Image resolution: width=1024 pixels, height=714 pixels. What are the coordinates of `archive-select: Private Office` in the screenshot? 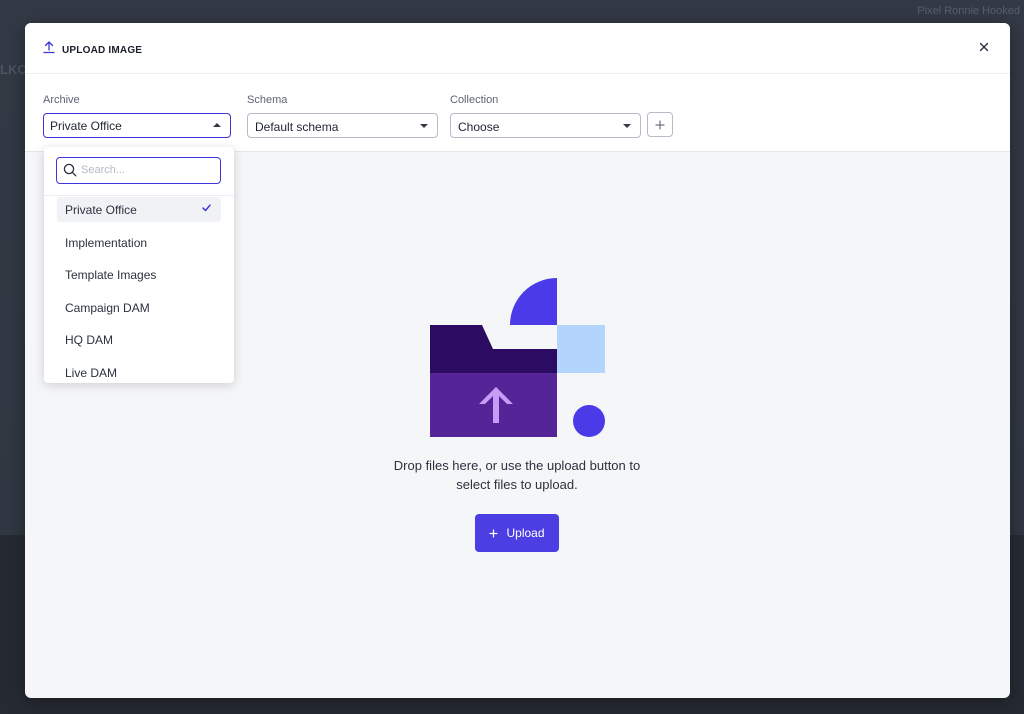 It's located at (137, 125).